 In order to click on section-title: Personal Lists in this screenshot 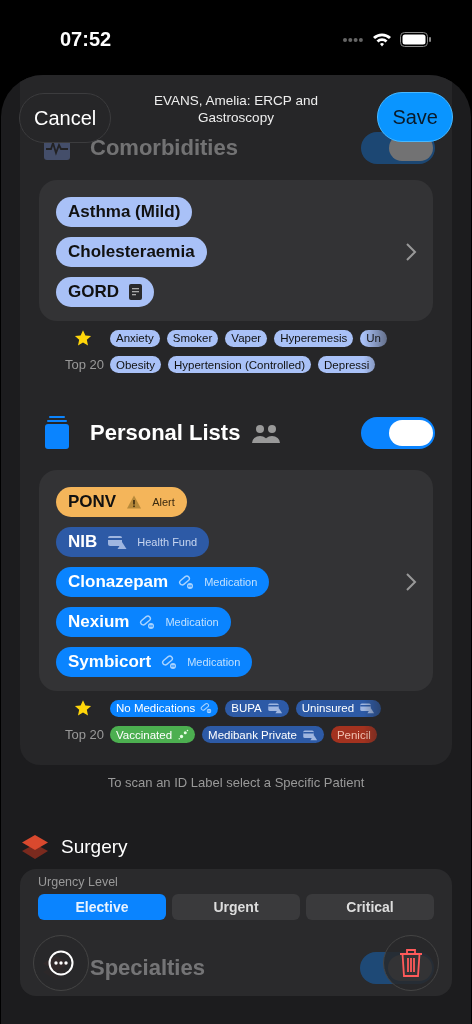, I will do `click(165, 433)`.